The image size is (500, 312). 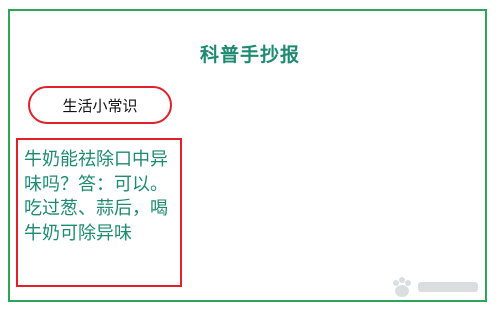 What do you see at coordinates (249, 55) in the screenshot?
I see `poster-title: 科普手抄报` at bounding box center [249, 55].